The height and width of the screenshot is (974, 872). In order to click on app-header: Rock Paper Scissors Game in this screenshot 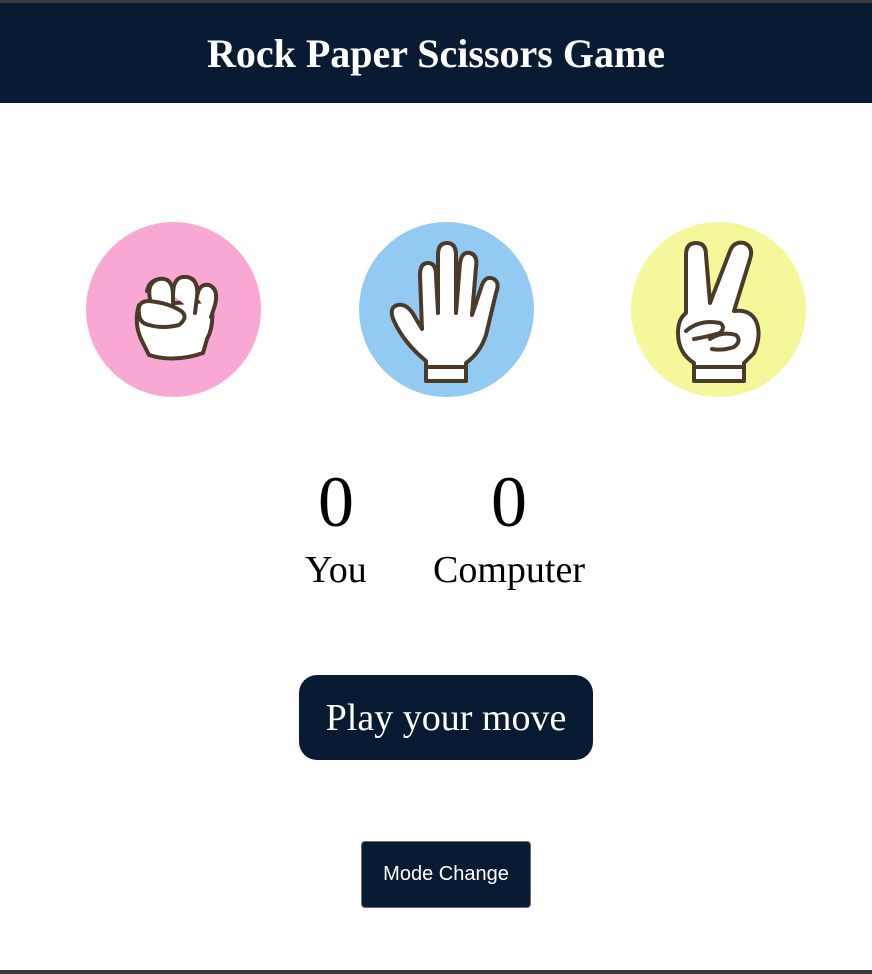, I will do `click(436, 53)`.